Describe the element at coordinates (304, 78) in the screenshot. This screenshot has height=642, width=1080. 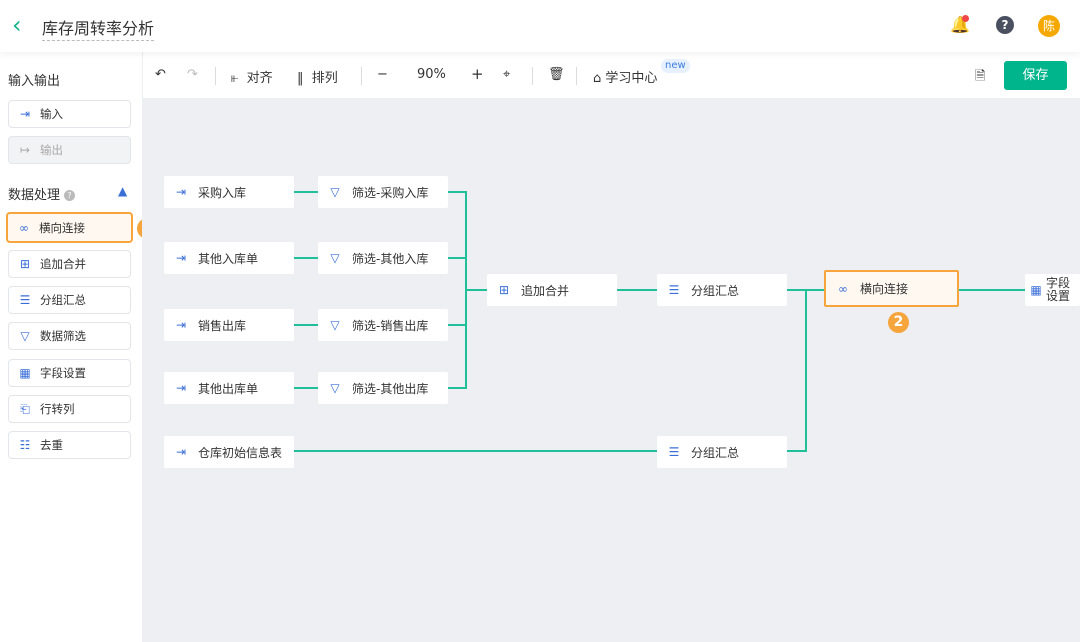
I see `arrange-icon: ‖` at that location.